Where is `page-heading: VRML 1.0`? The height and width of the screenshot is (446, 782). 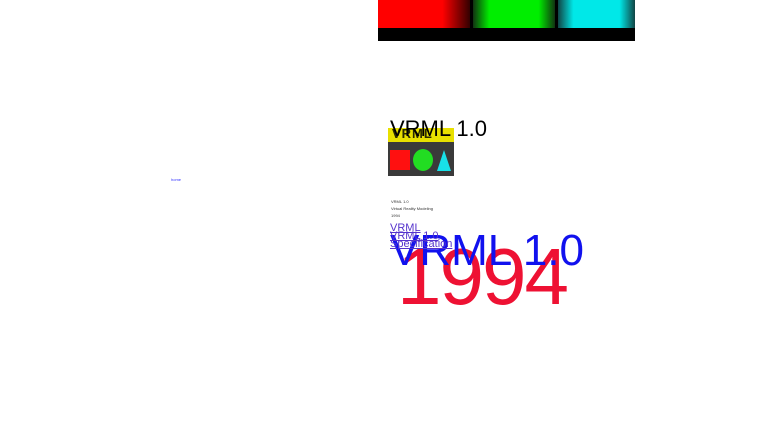
page-heading: VRML 1.0 is located at coordinates (439, 128).